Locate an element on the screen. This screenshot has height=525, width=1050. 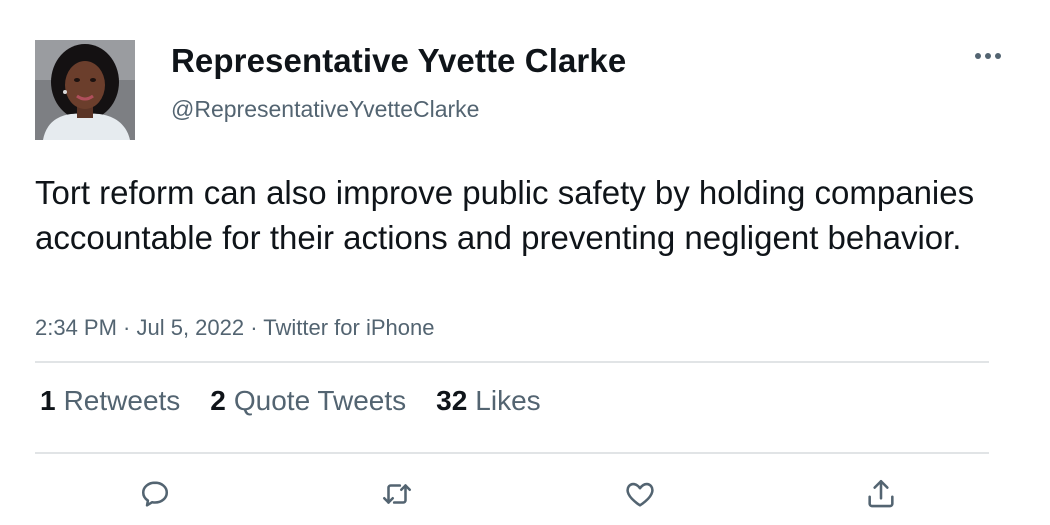
share-icon is located at coordinates (881, 493).